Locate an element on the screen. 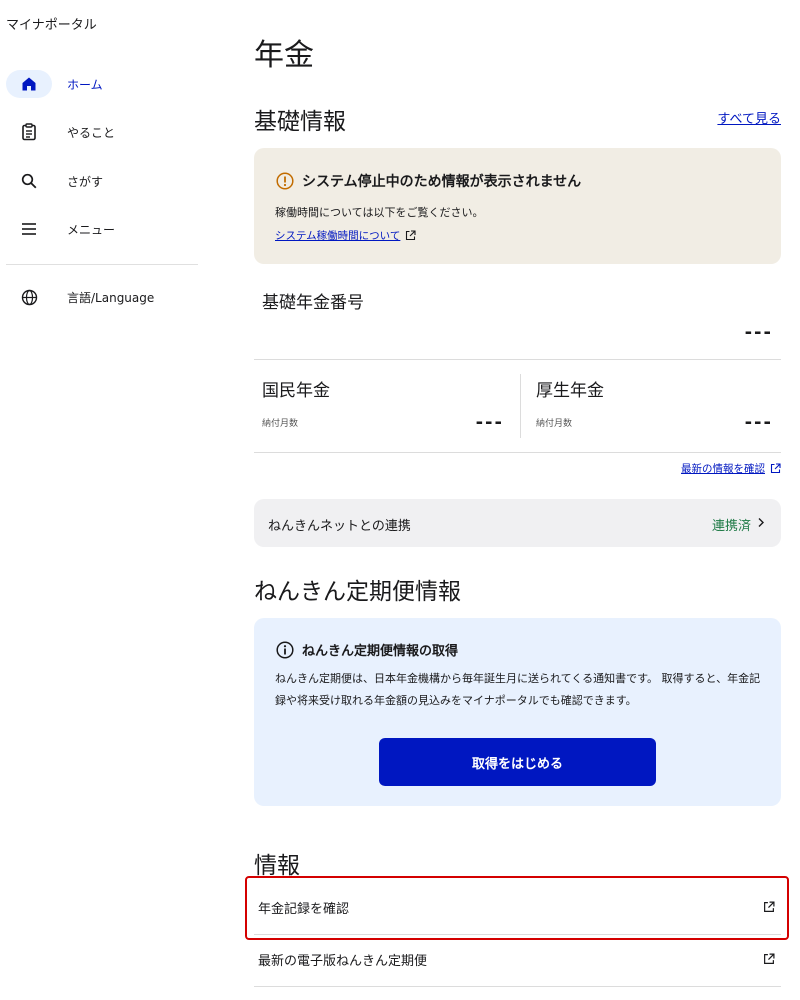  linked-status: 連携済 is located at coordinates (731, 526).